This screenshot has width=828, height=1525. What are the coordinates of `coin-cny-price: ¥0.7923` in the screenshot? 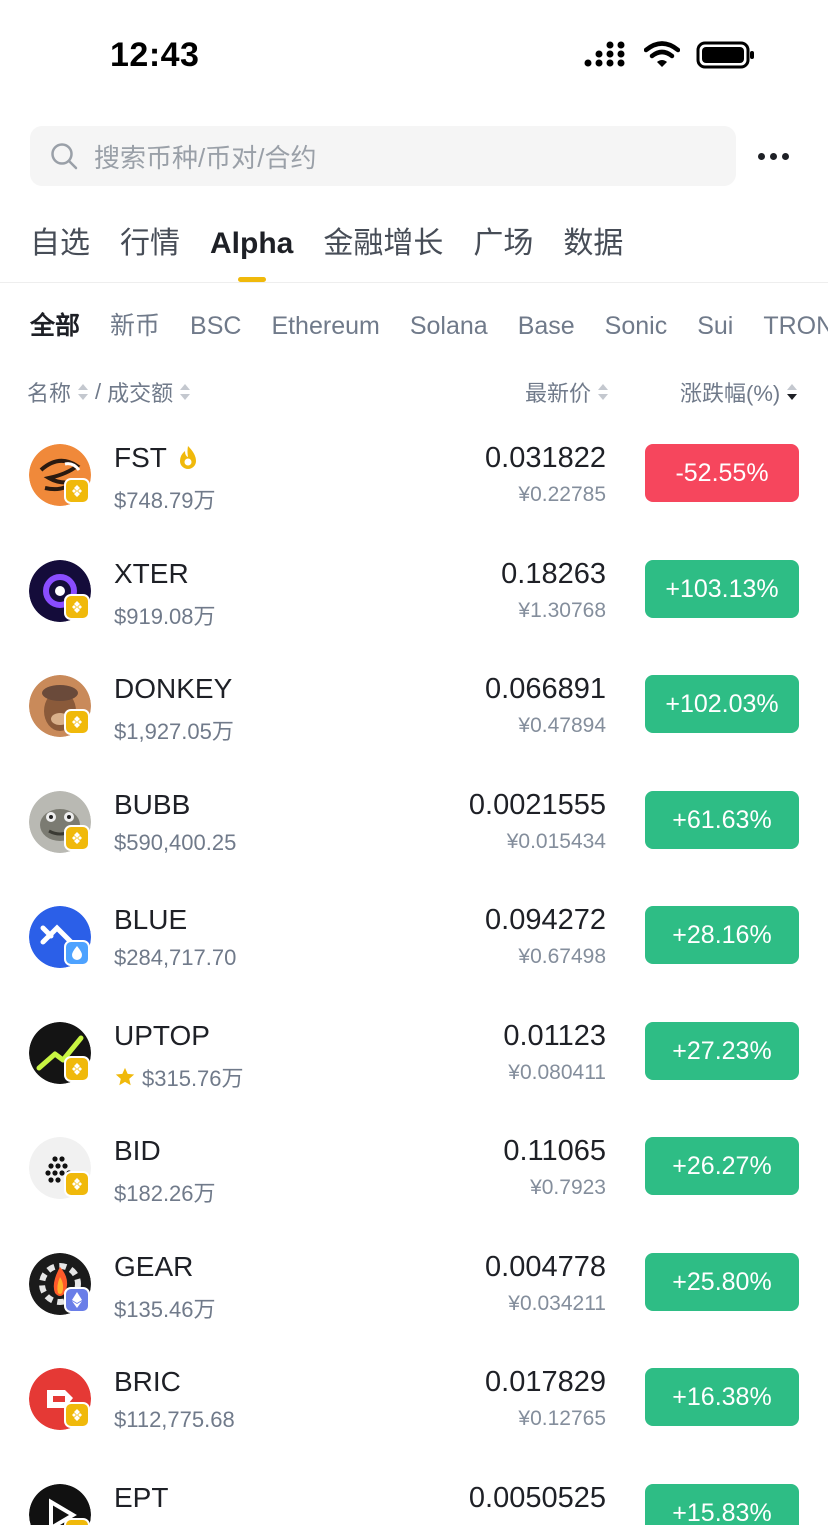 It's located at (568, 1187).